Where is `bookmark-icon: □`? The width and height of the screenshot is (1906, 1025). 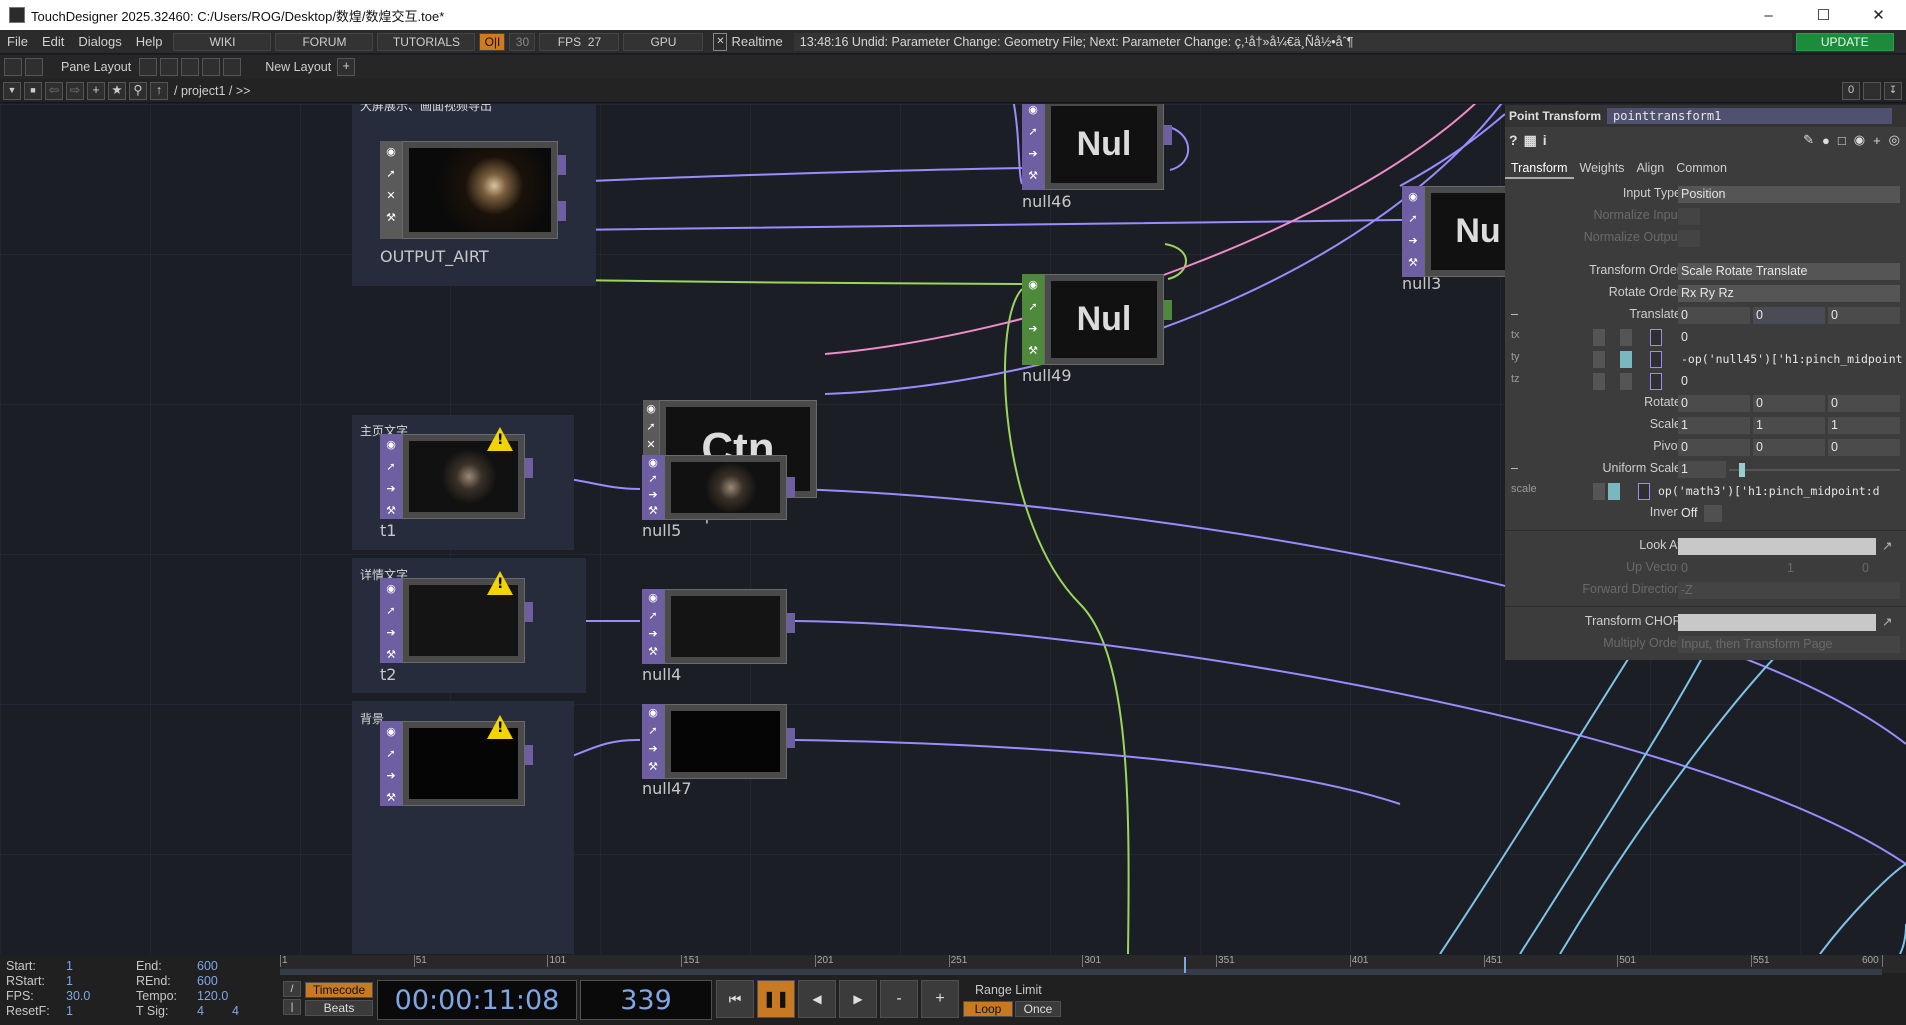 bookmark-icon: □ is located at coordinates (1842, 140).